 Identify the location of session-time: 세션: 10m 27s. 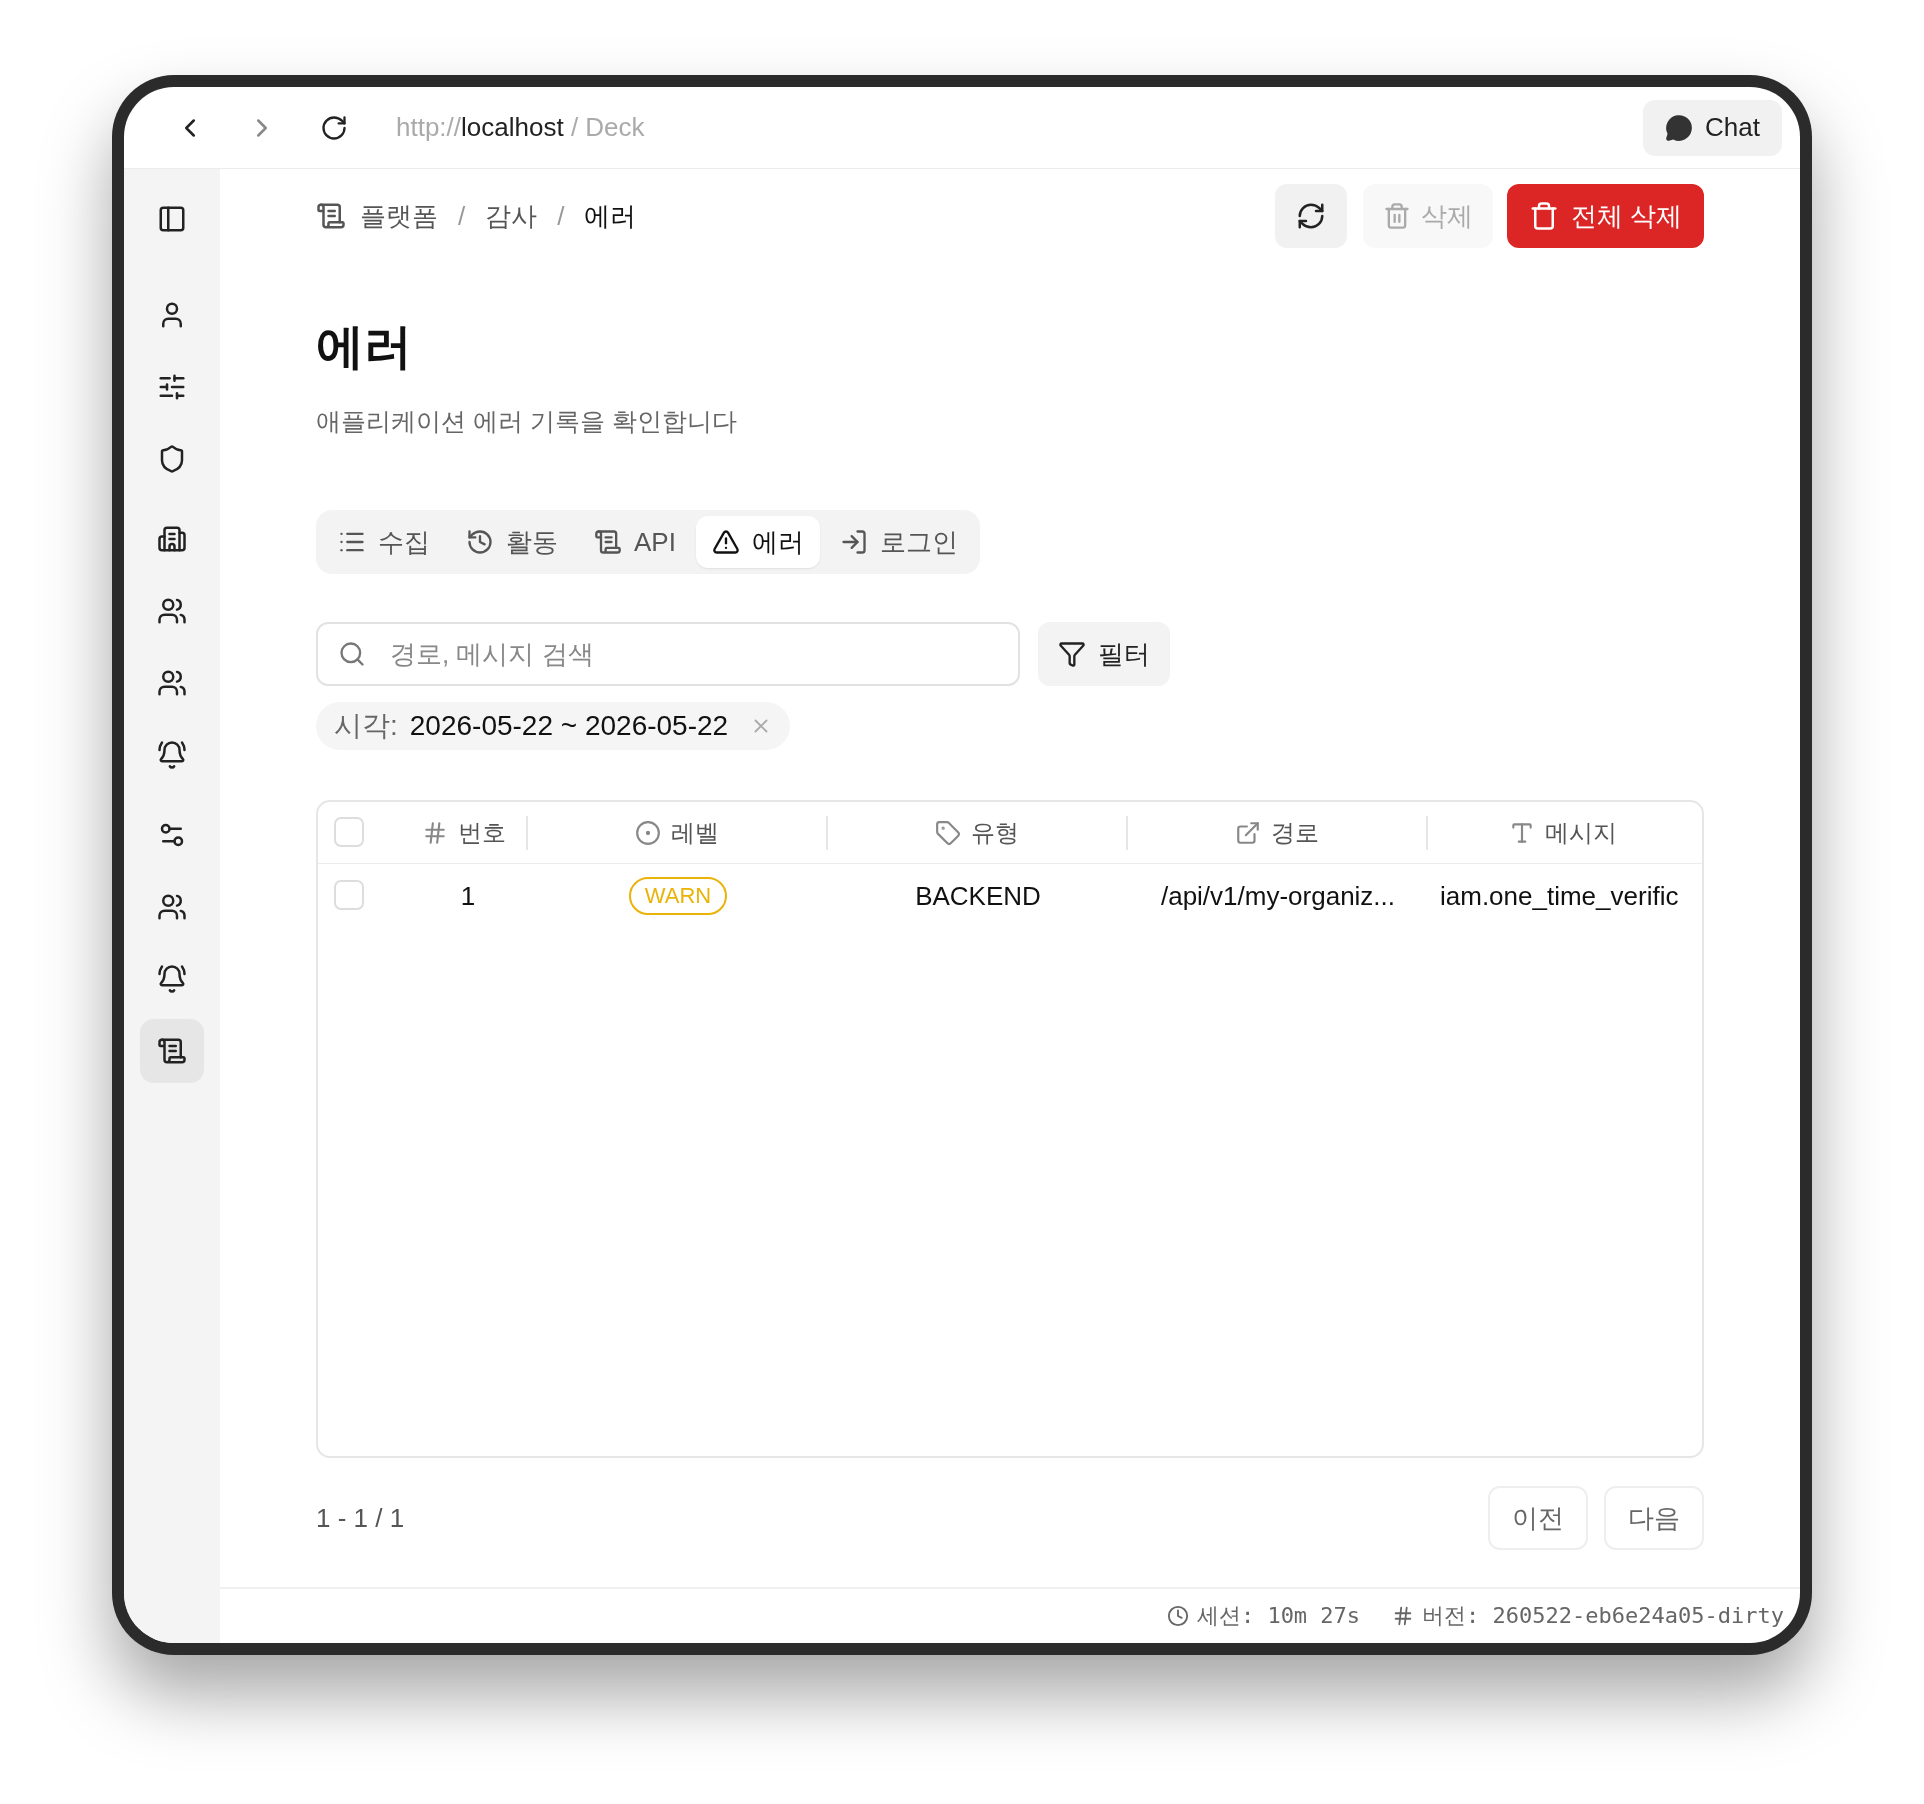
(1278, 1616).